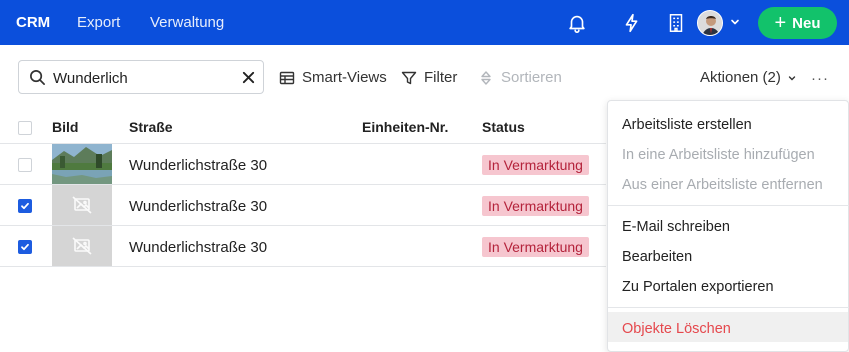 This screenshot has width=849, height=352. Describe the element at coordinates (486, 77) in the screenshot. I see `sort-icon` at that location.